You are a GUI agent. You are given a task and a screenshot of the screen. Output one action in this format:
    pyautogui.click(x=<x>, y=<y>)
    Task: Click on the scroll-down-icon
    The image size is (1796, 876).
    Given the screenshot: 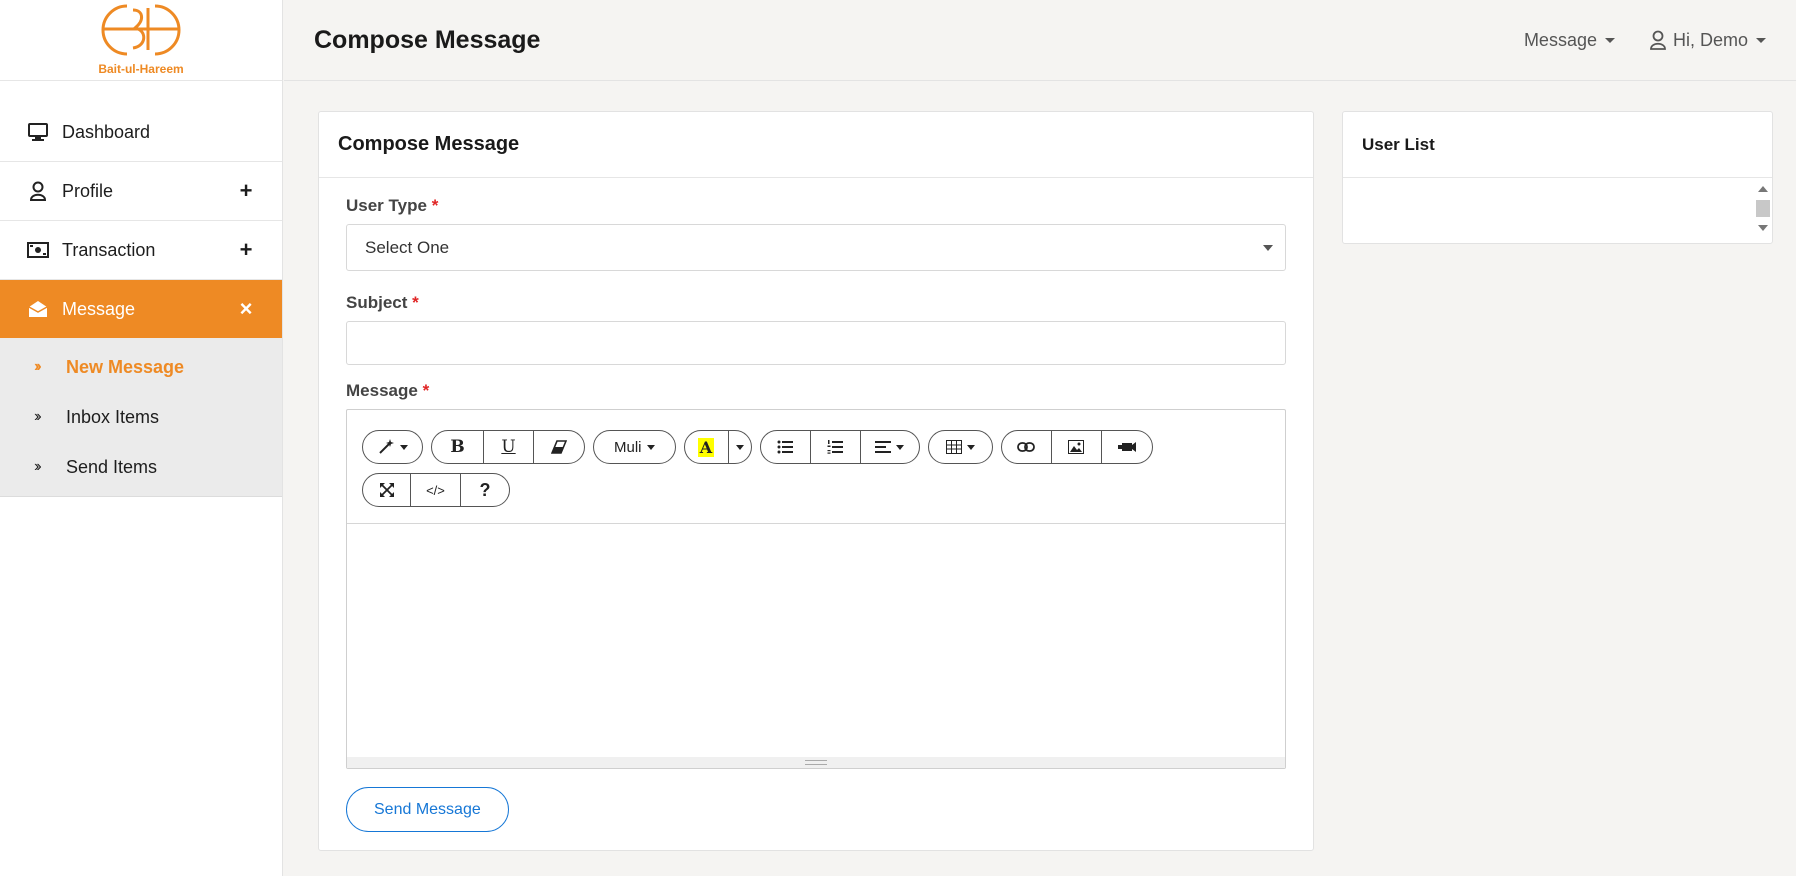 What is the action you would take?
    pyautogui.click(x=1763, y=228)
    